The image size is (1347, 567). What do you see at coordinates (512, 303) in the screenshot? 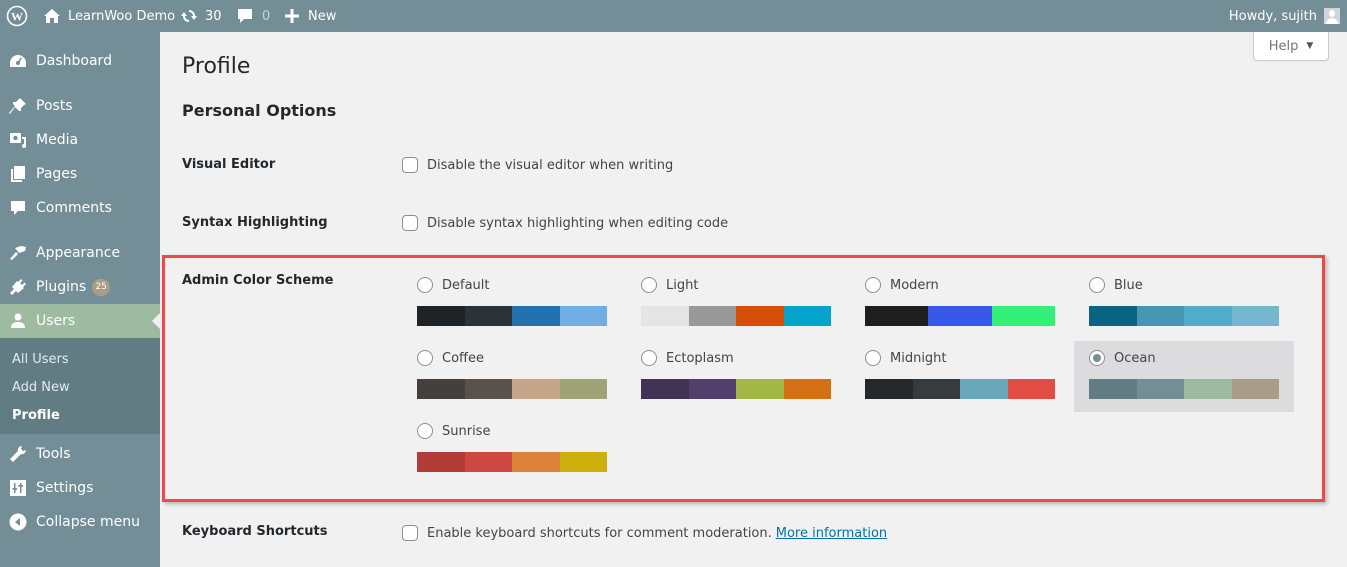
I see `color-scheme-option-default: Default` at bounding box center [512, 303].